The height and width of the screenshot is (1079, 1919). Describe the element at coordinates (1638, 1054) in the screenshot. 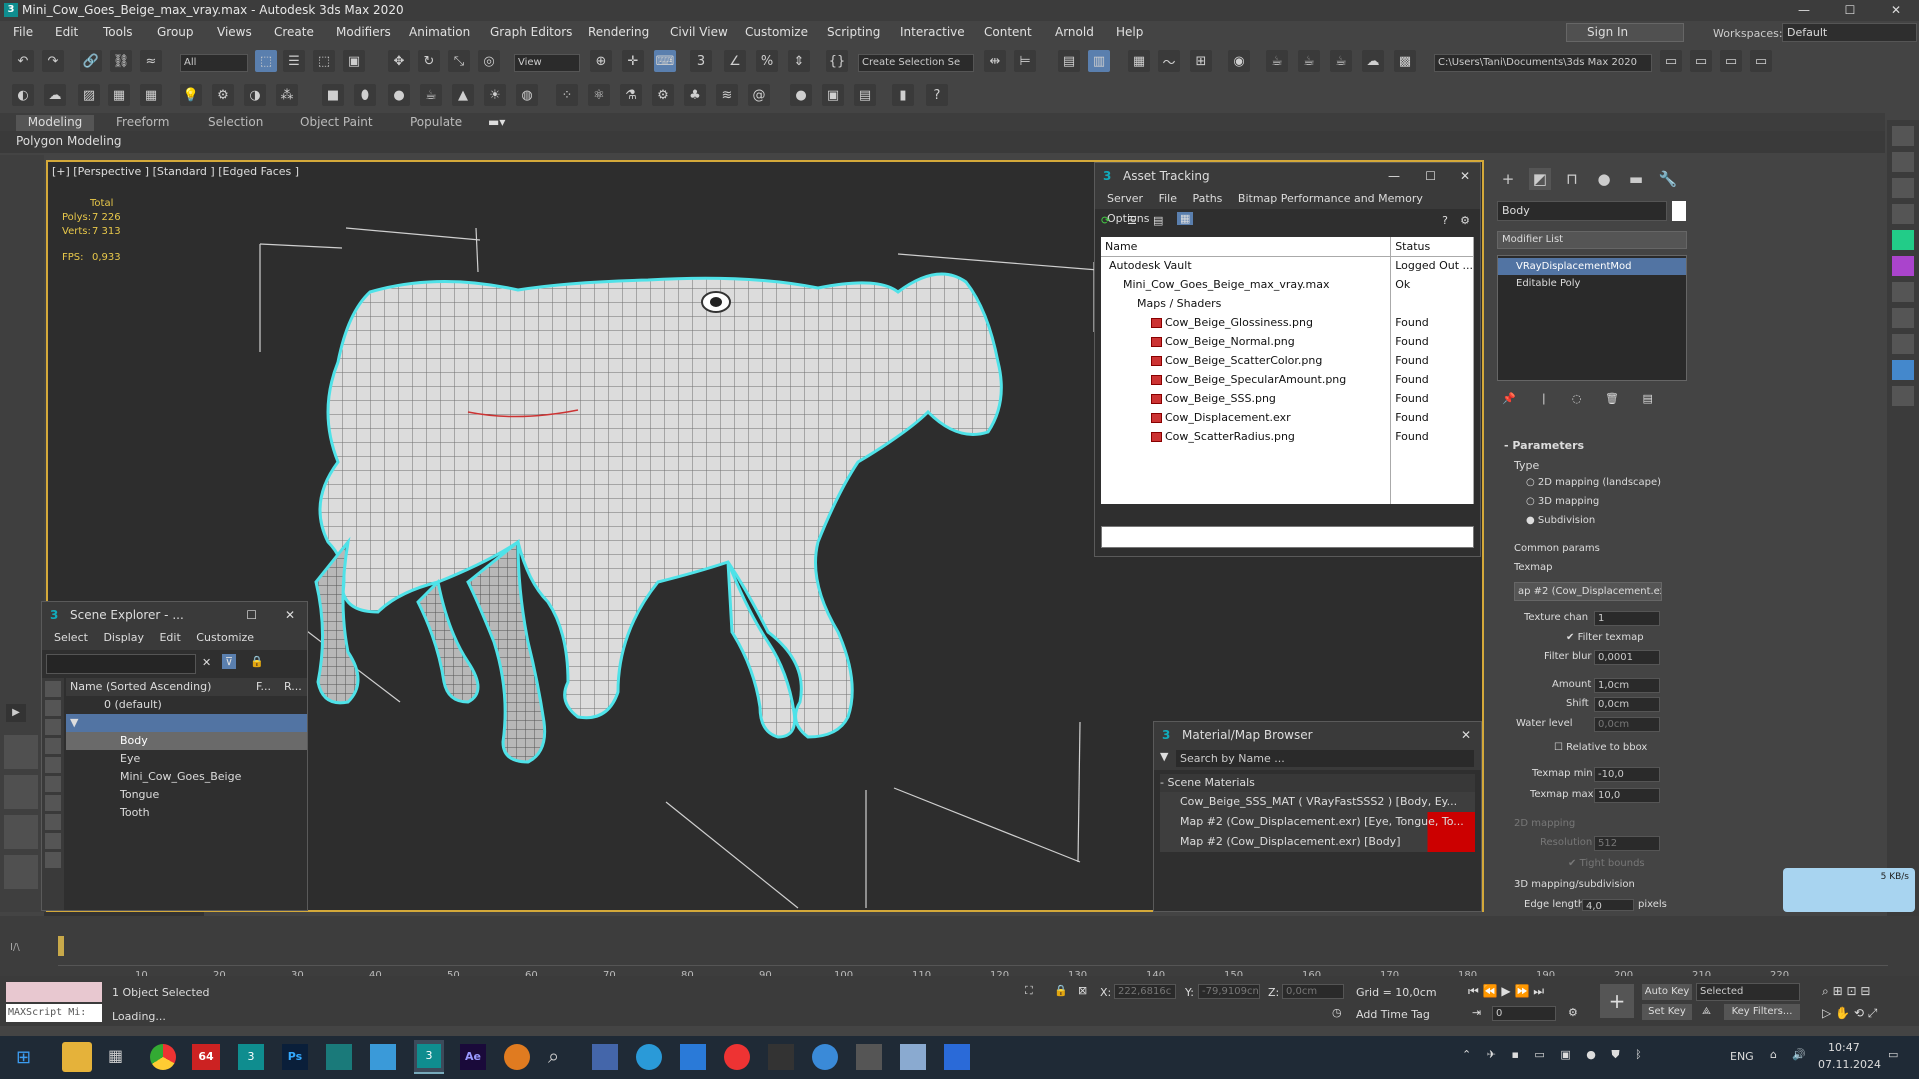

I see `tray-bluetooth-icon: ᛒ` at that location.